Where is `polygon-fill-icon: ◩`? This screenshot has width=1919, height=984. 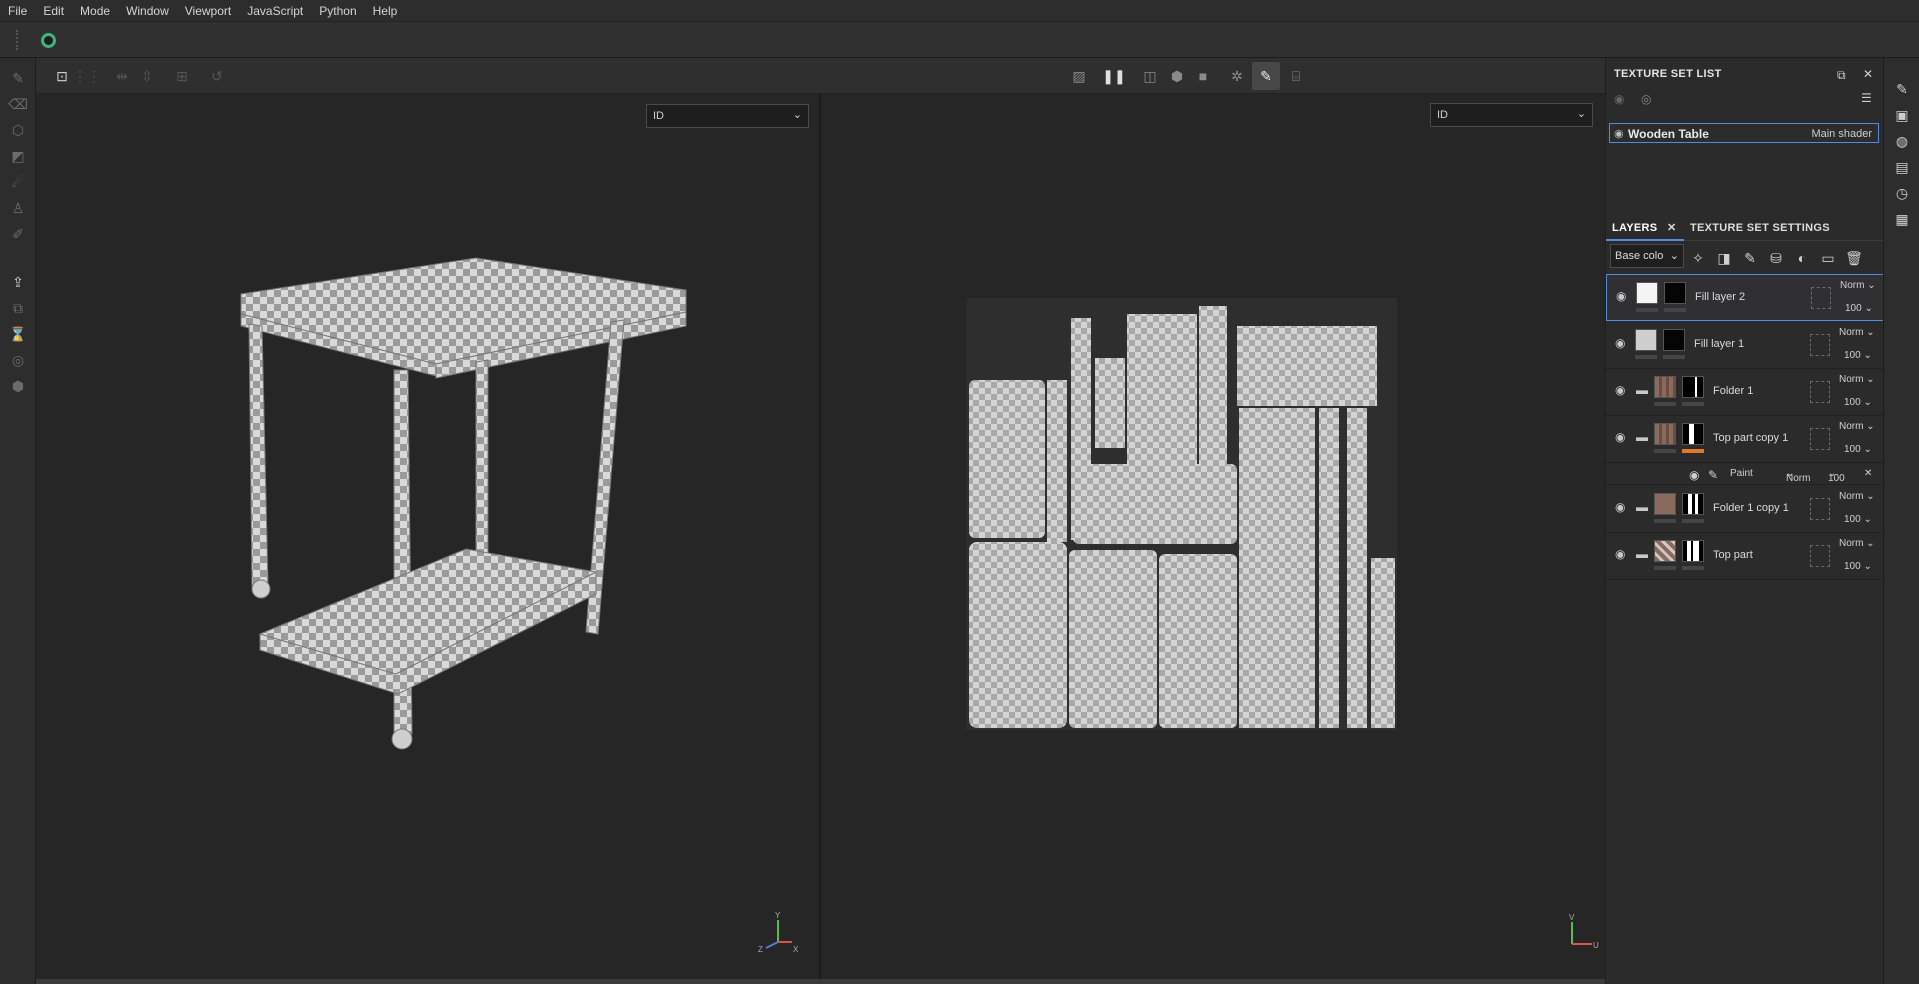 polygon-fill-icon: ◩ is located at coordinates (18, 156).